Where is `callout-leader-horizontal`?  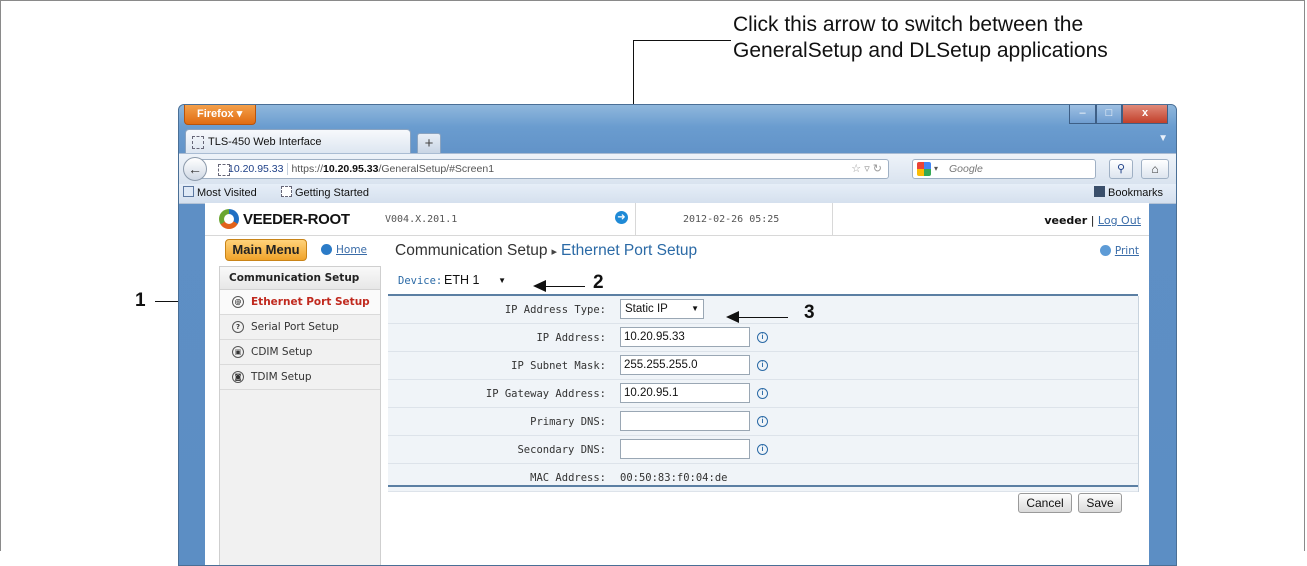 callout-leader-horizontal is located at coordinates (682, 40).